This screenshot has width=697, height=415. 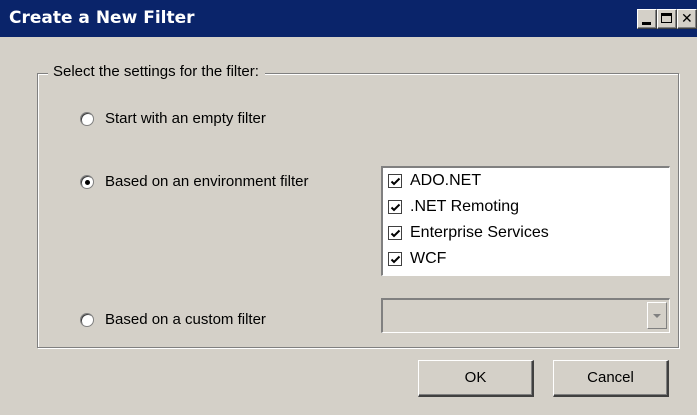 I want to click on checkbox-net-remoting, so click(x=395, y=207).